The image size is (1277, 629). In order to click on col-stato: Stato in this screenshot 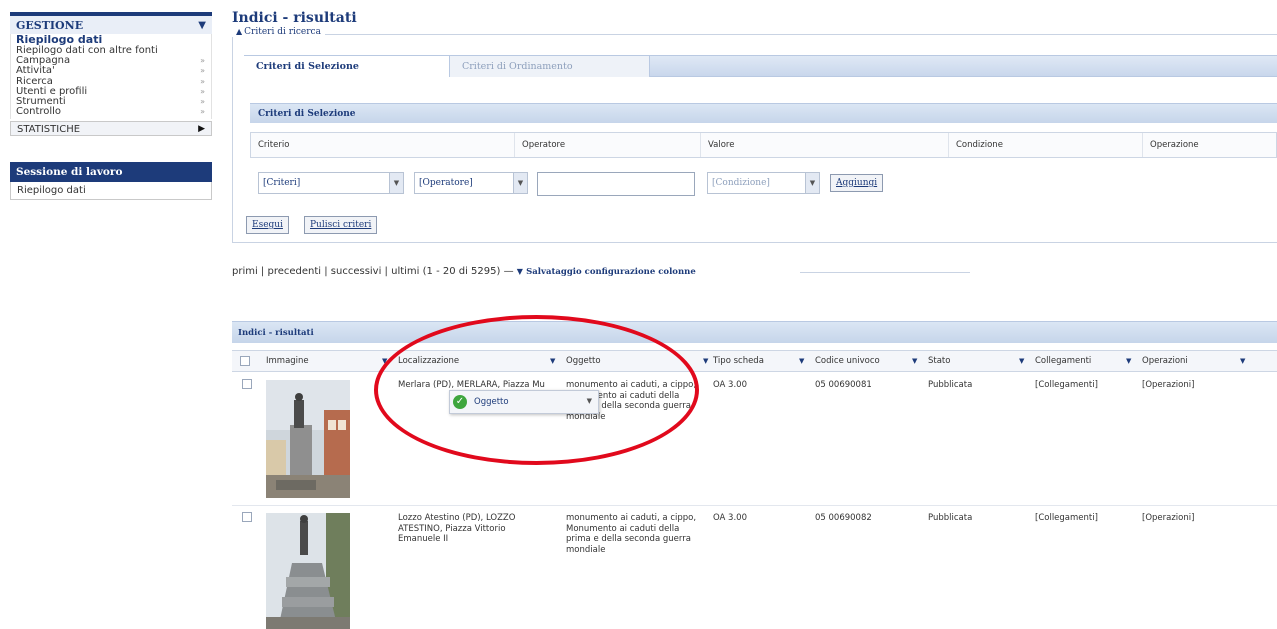, I will do `click(939, 361)`.